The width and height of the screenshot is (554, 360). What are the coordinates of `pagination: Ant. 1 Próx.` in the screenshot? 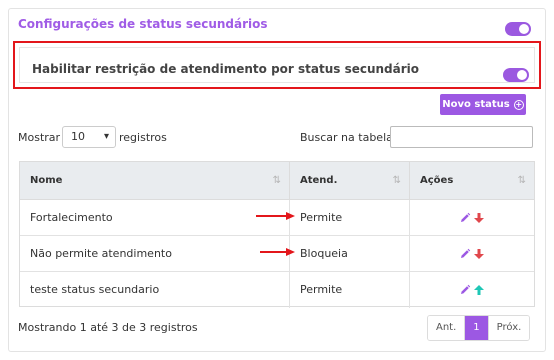 It's located at (479, 328).